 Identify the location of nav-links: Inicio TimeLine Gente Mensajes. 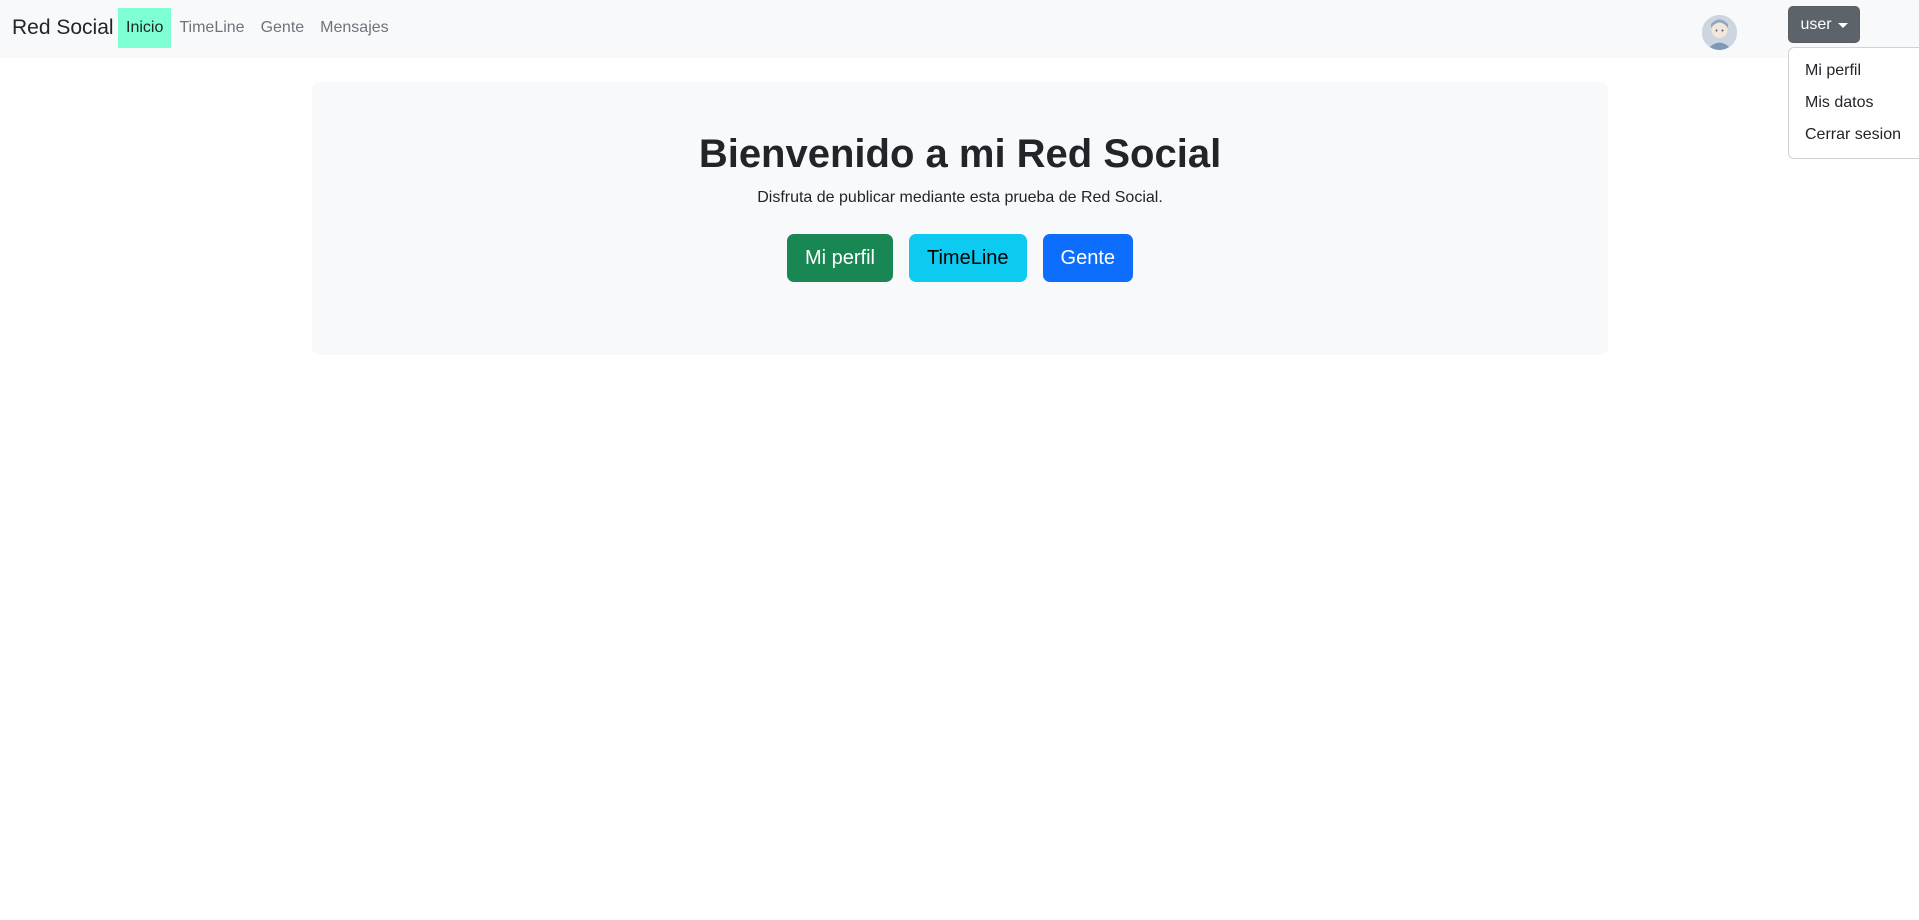
(257, 28).